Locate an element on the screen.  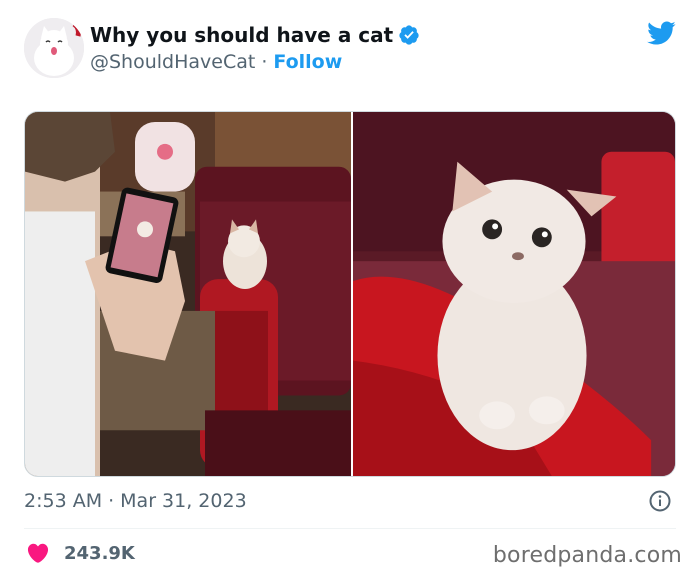
tweet-time: 2:53 AM is located at coordinates (63, 501).